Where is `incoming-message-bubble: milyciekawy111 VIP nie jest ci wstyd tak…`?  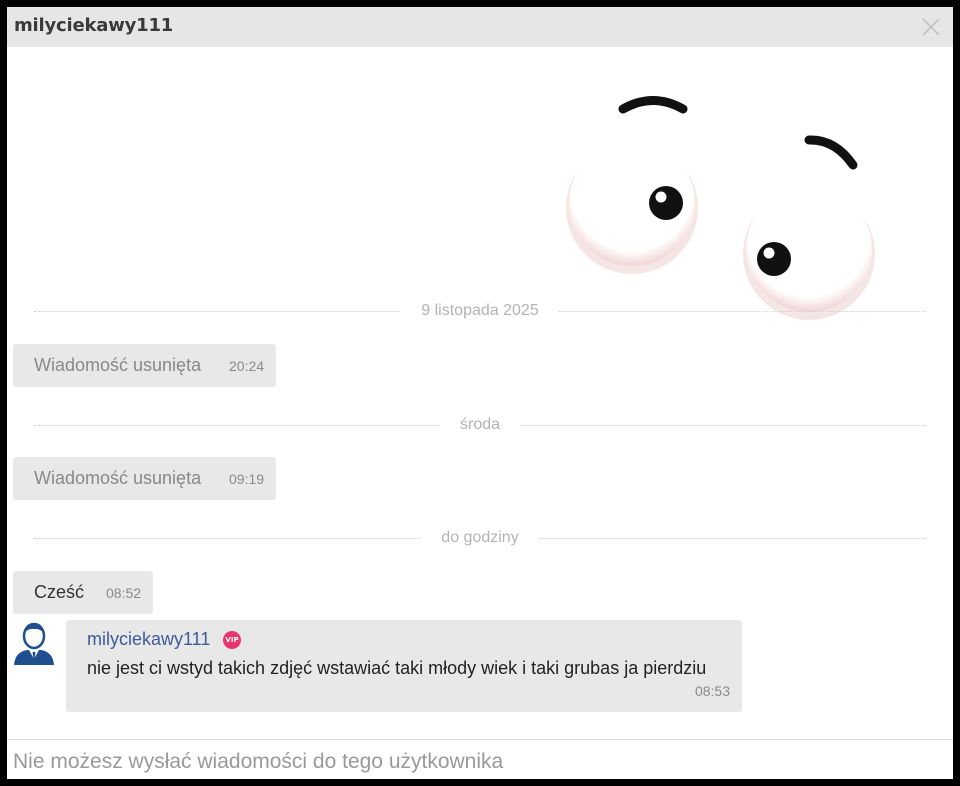 incoming-message-bubble: milyciekawy111 VIP nie jest ci wstyd tak… is located at coordinates (404, 666).